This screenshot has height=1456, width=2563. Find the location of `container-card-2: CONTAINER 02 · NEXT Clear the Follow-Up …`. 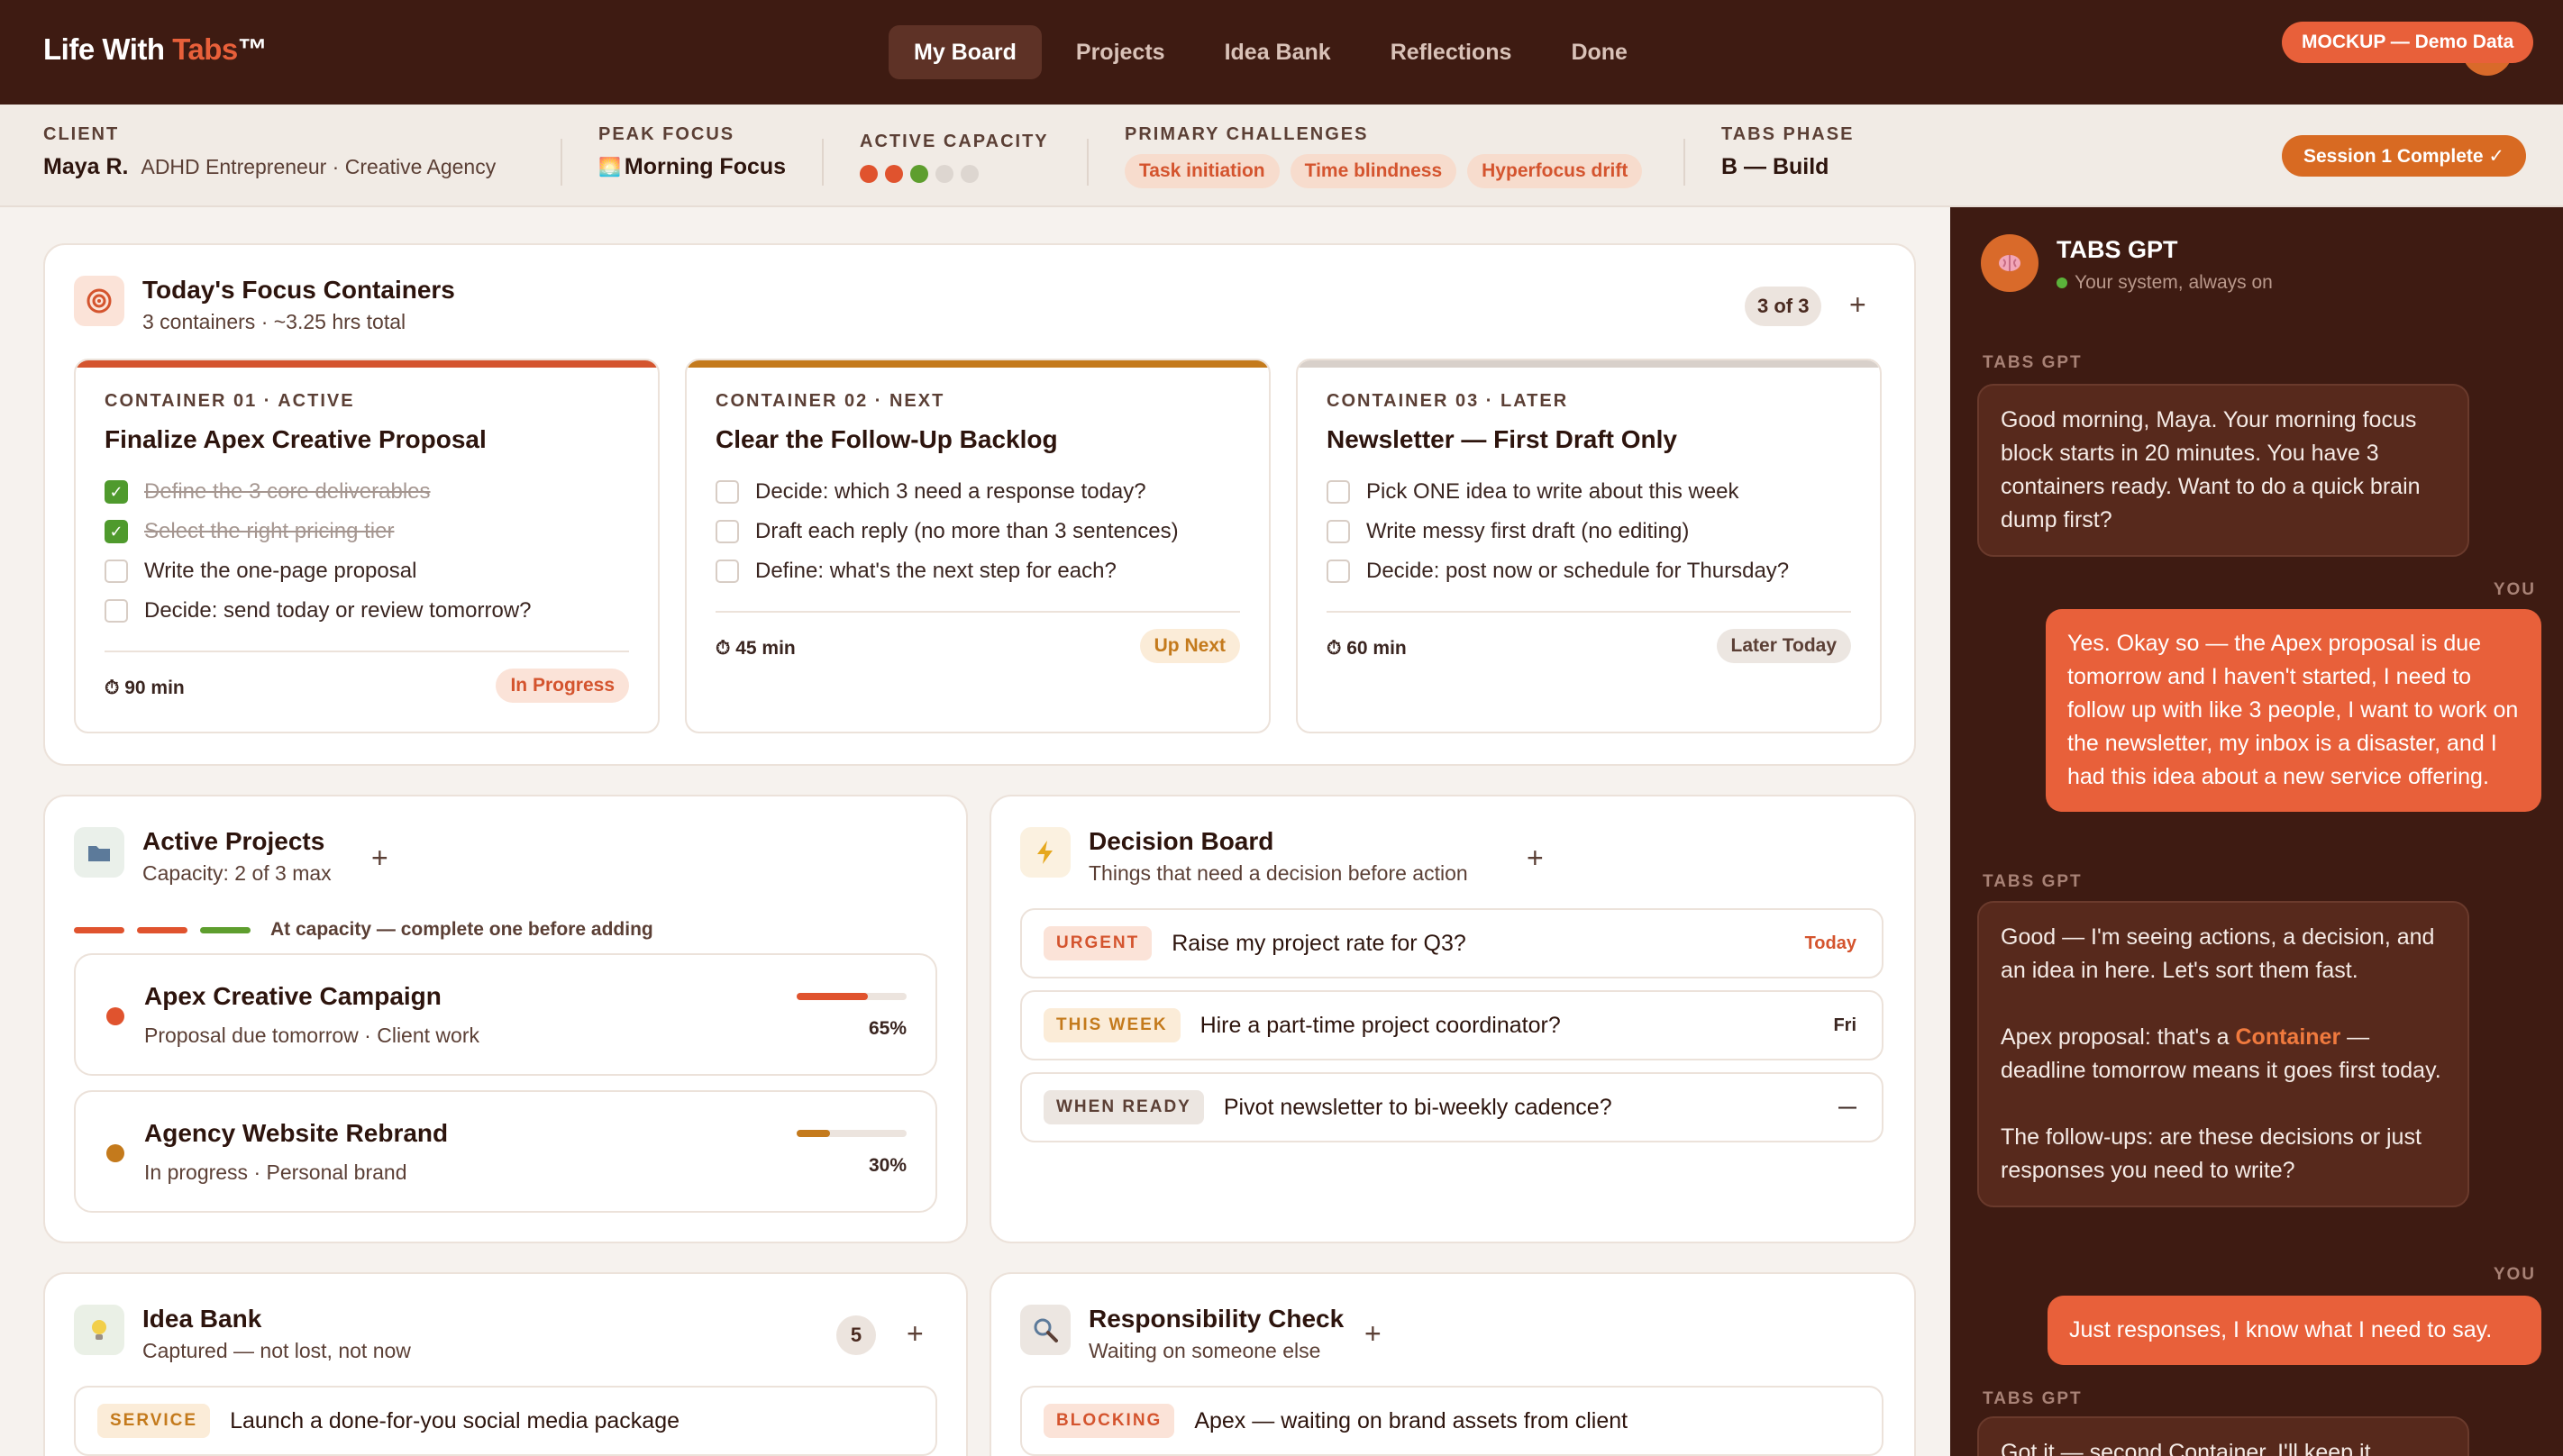

container-card-2: CONTAINER 02 · NEXT Clear the Follow-Up … is located at coordinates (978, 546).